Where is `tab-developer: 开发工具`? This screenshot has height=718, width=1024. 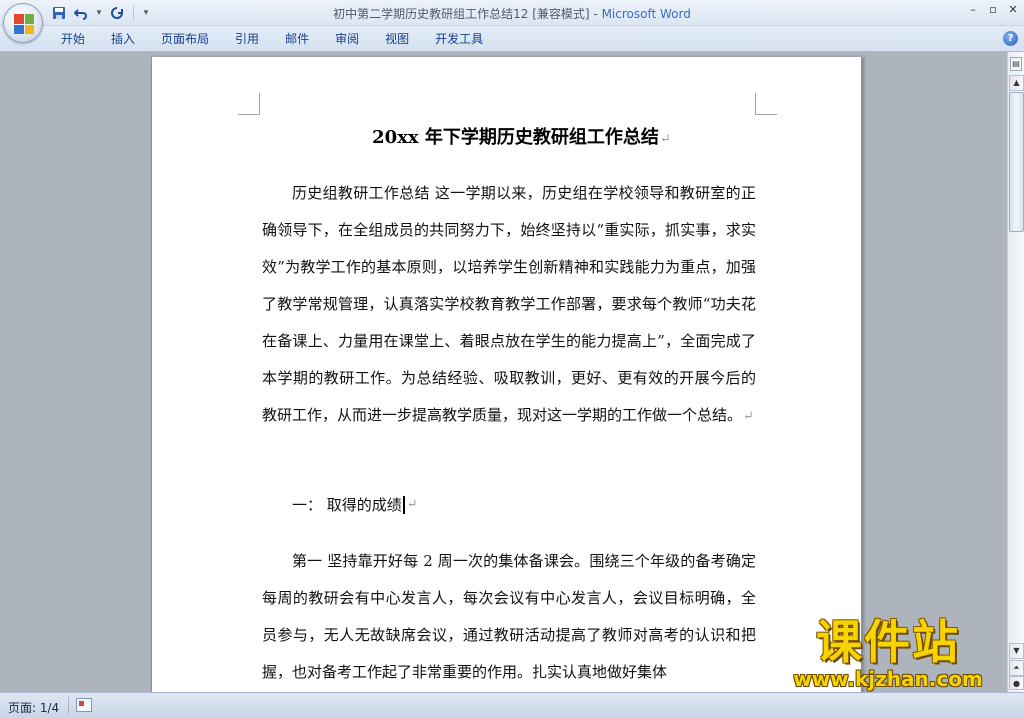
tab-developer: 开发工具 is located at coordinates (459, 39).